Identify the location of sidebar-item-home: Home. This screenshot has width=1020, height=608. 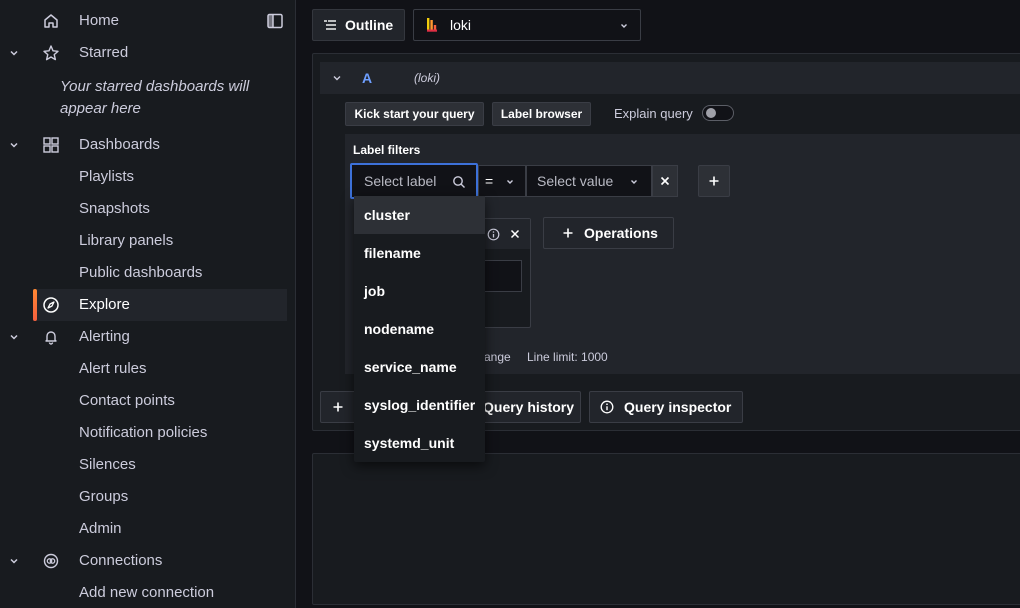
(148, 21).